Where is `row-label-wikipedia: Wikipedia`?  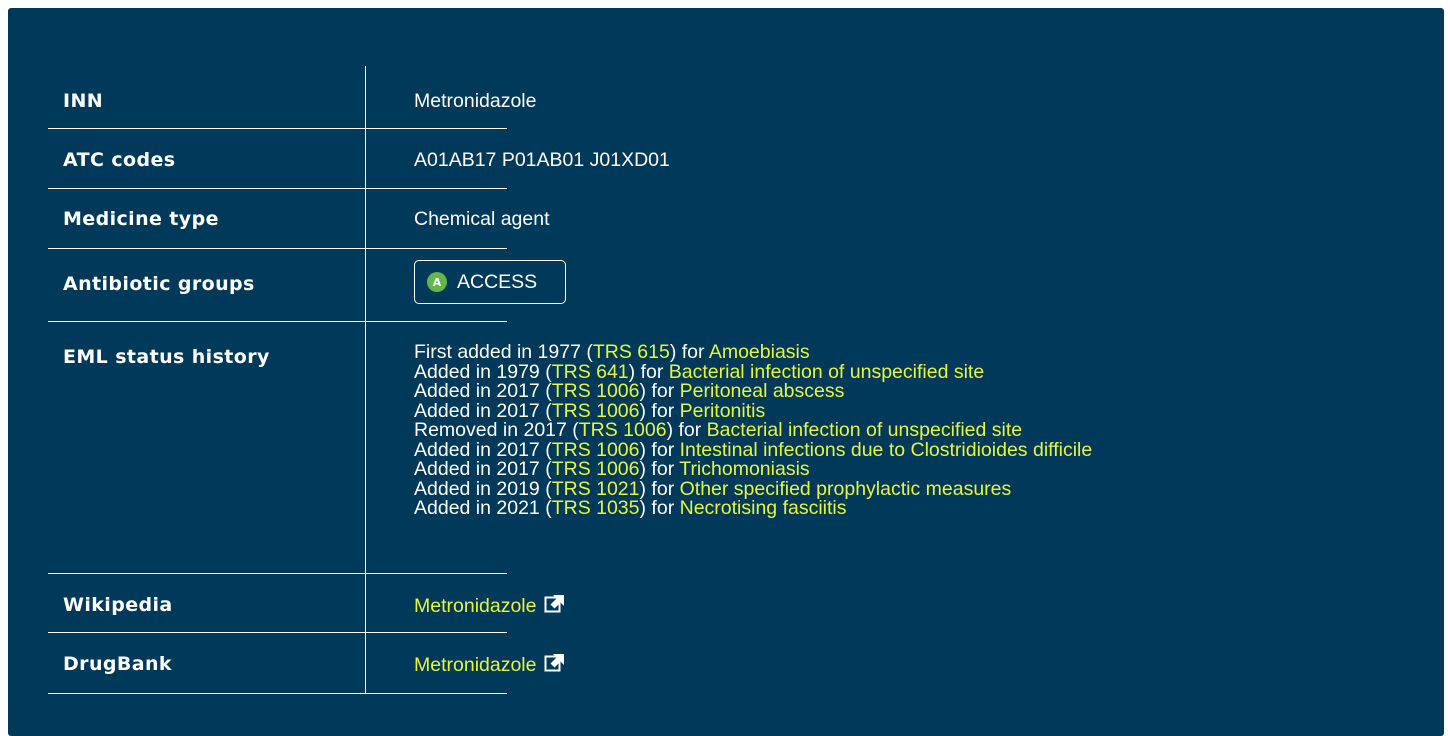 row-label-wikipedia: Wikipedia is located at coordinates (118, 605).